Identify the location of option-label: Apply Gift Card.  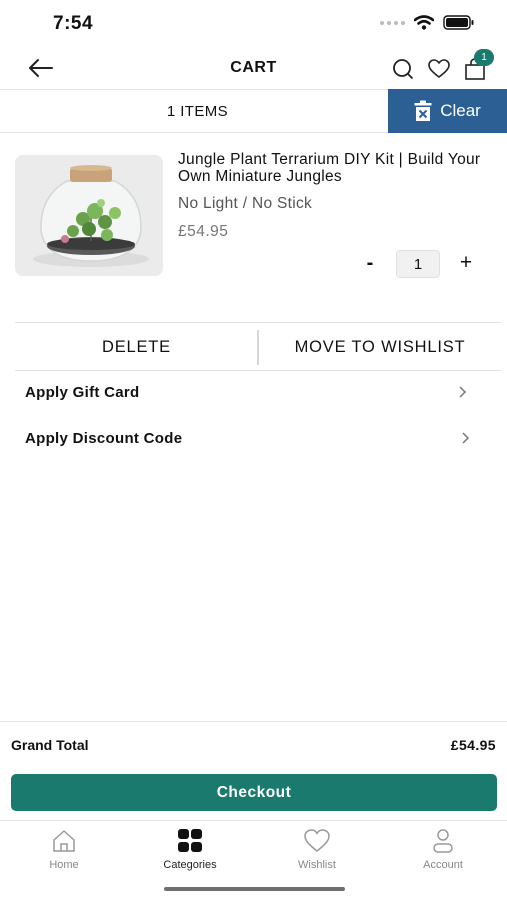
(82, 392).